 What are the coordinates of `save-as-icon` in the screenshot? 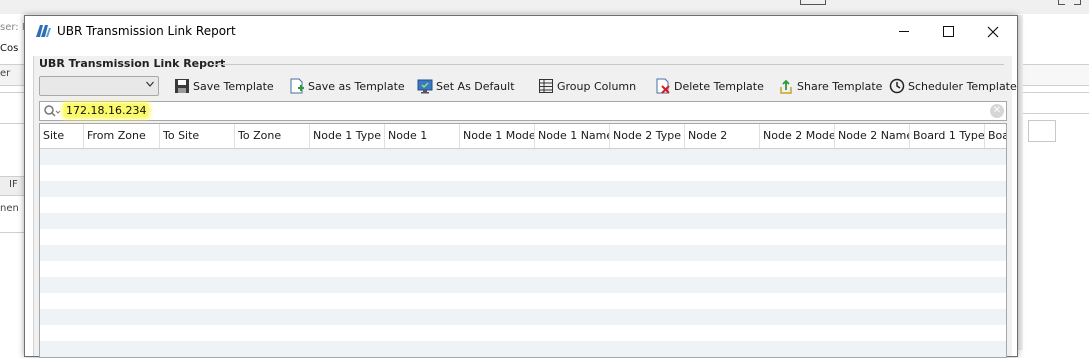 It's located at (297, 86).